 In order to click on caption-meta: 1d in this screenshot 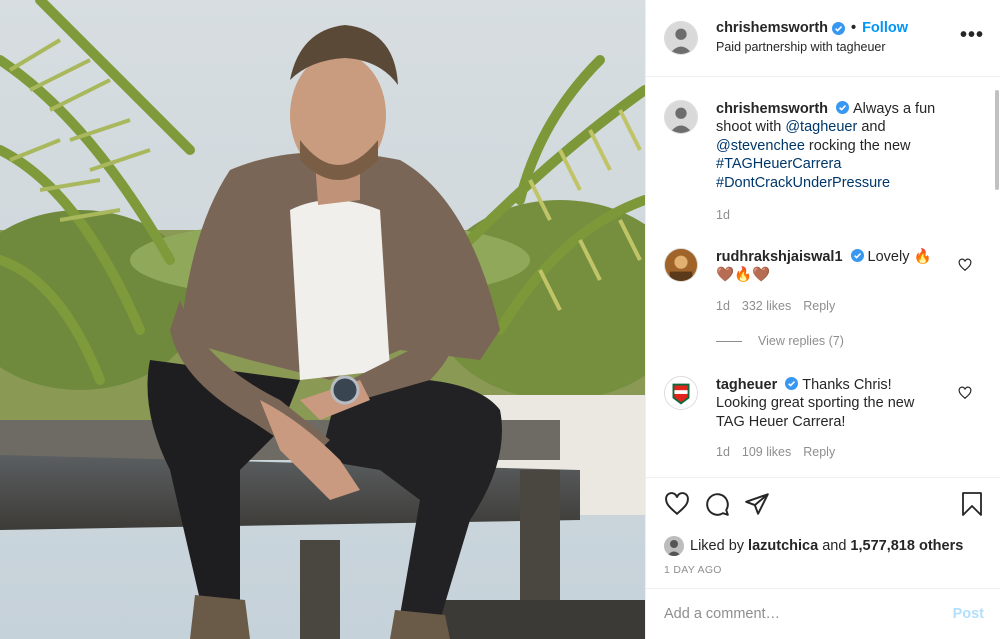, I will do `click(831, 215)`.